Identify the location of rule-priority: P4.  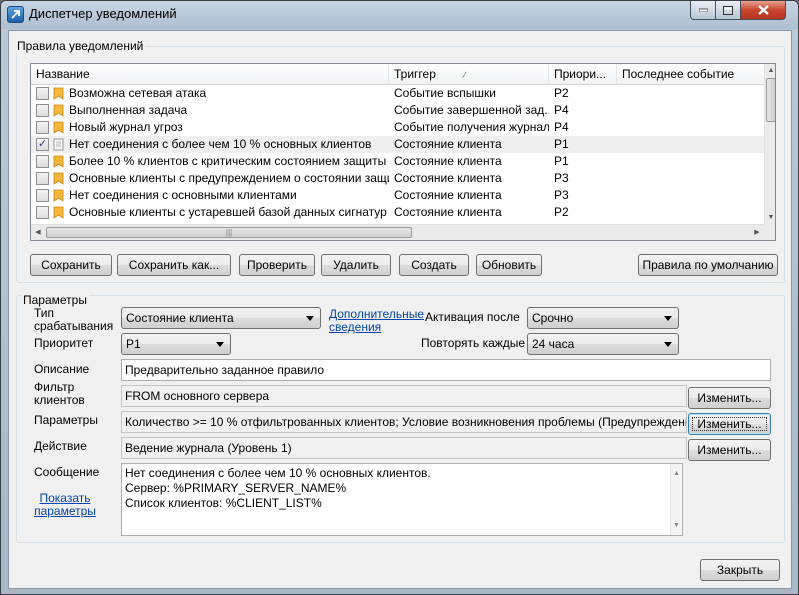
(561, 110).